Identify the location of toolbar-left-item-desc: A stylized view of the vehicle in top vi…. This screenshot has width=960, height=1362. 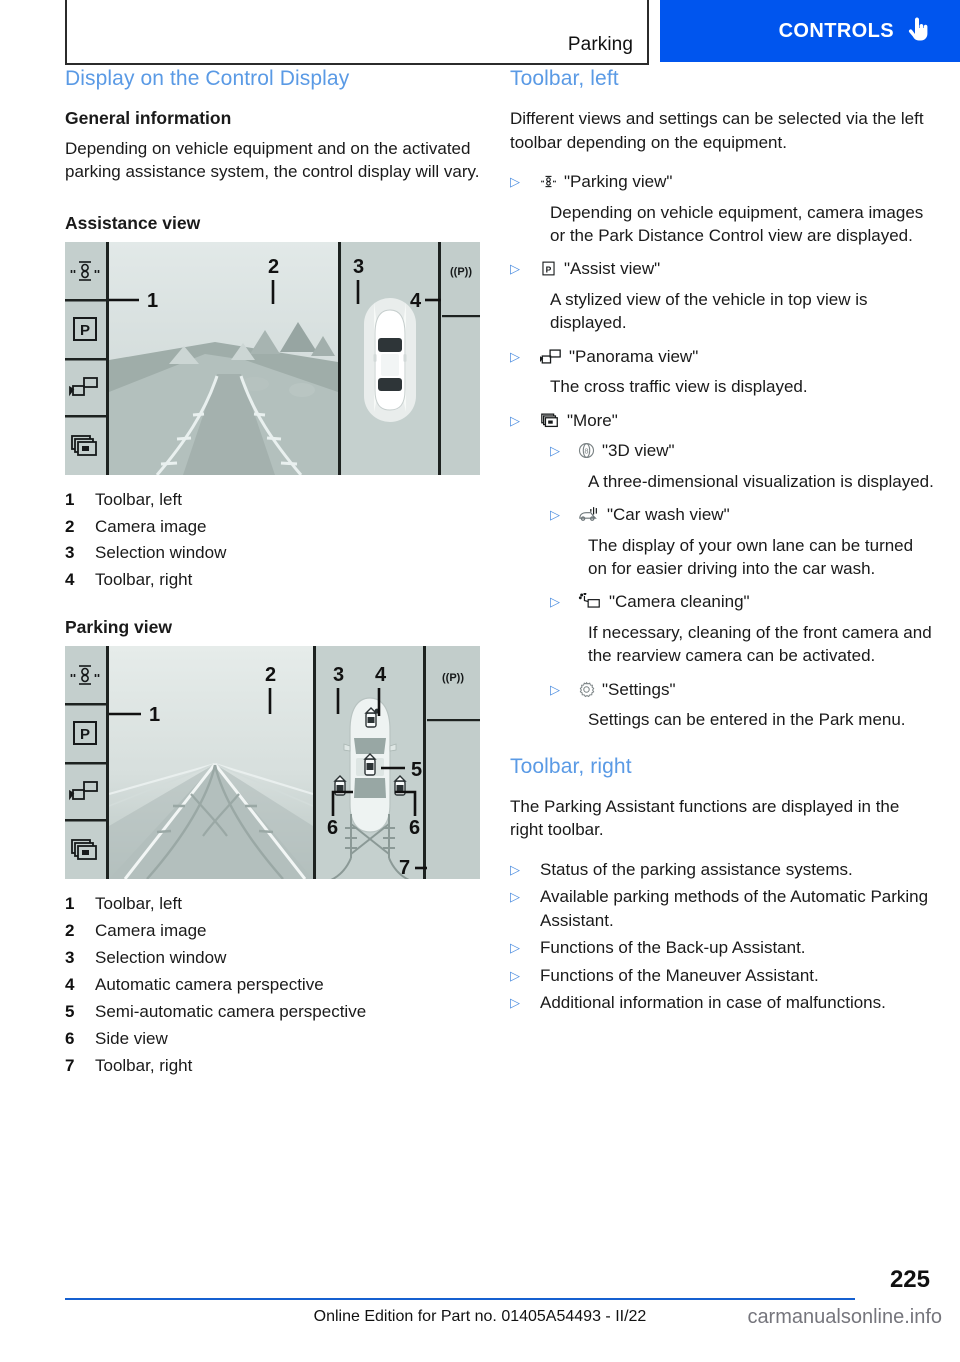
(709, 311).